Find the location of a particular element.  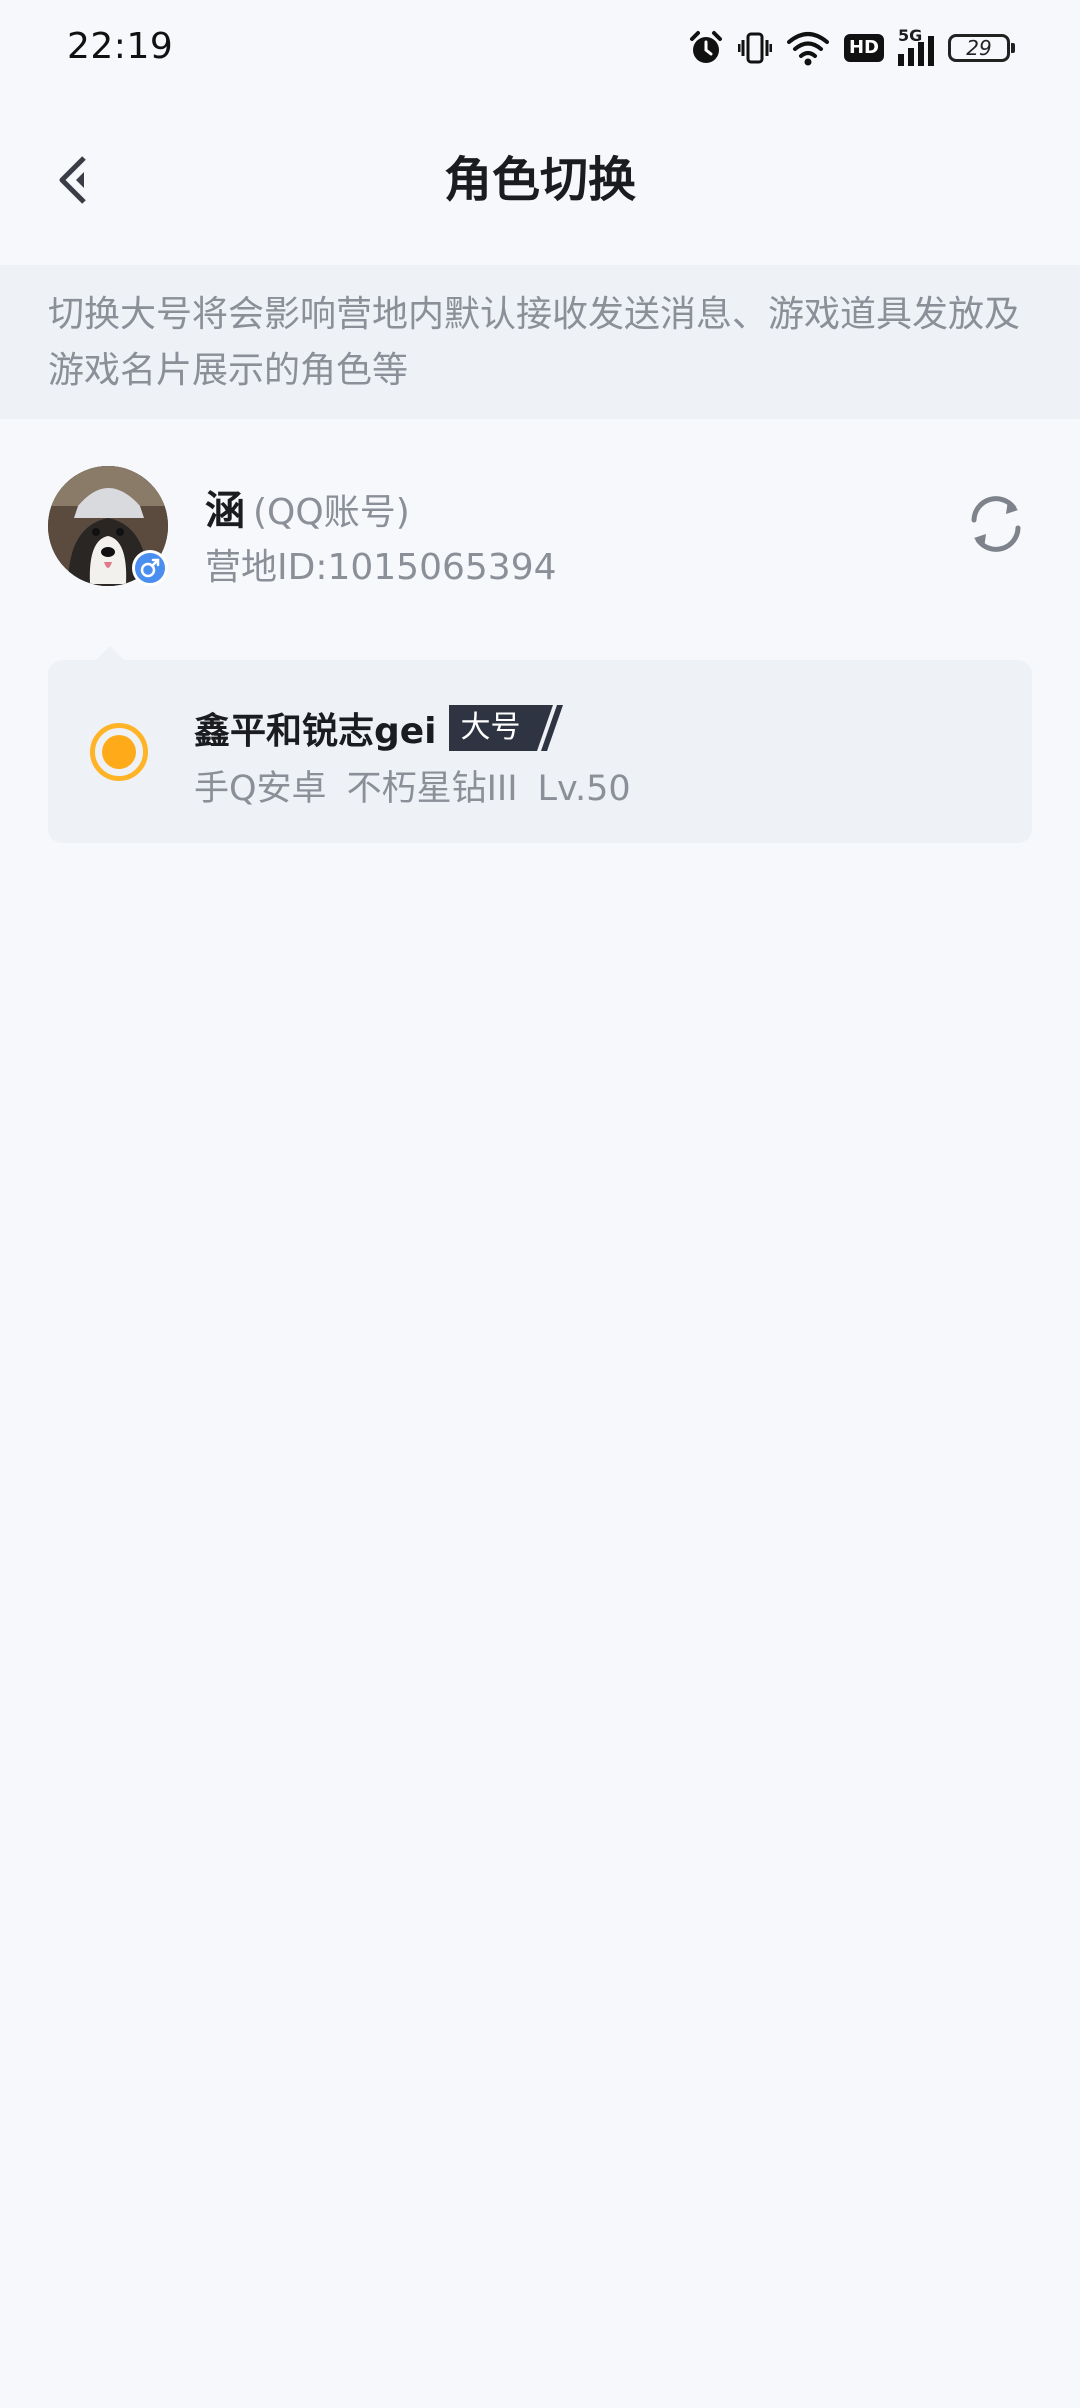

signal-icon: 5G is located at coordinates (916, 46).